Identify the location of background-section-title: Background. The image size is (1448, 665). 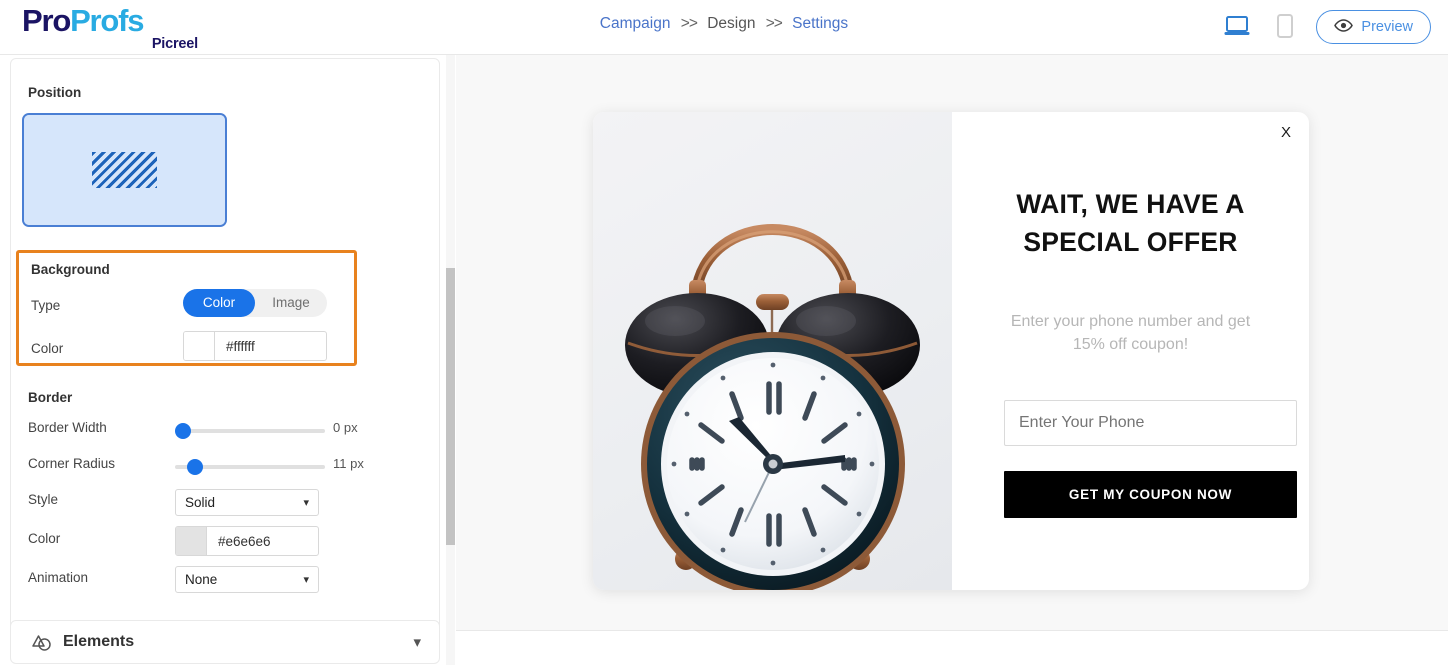
(70, 269).